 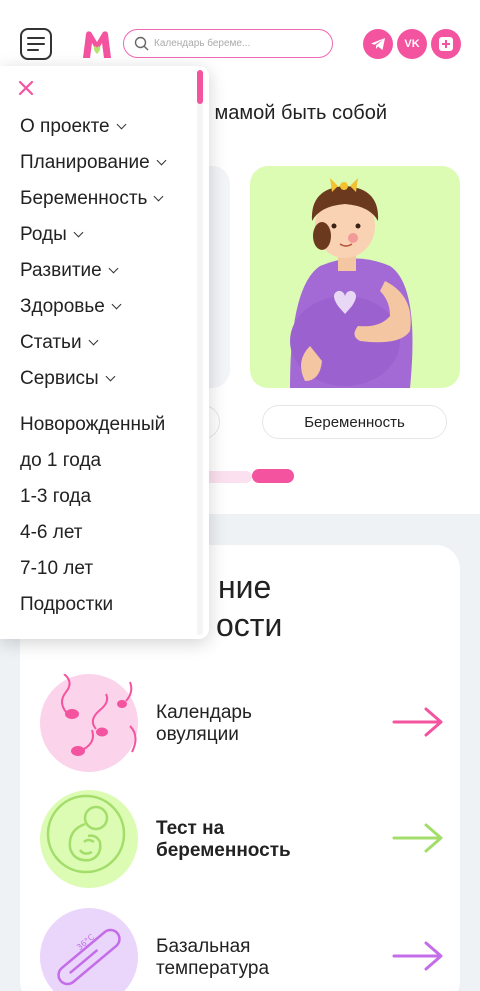 What do you see at coordinates (62, 306) in the screenshot?
I see `menu-item-label: Здоровье` at bounding box center [62, 306].